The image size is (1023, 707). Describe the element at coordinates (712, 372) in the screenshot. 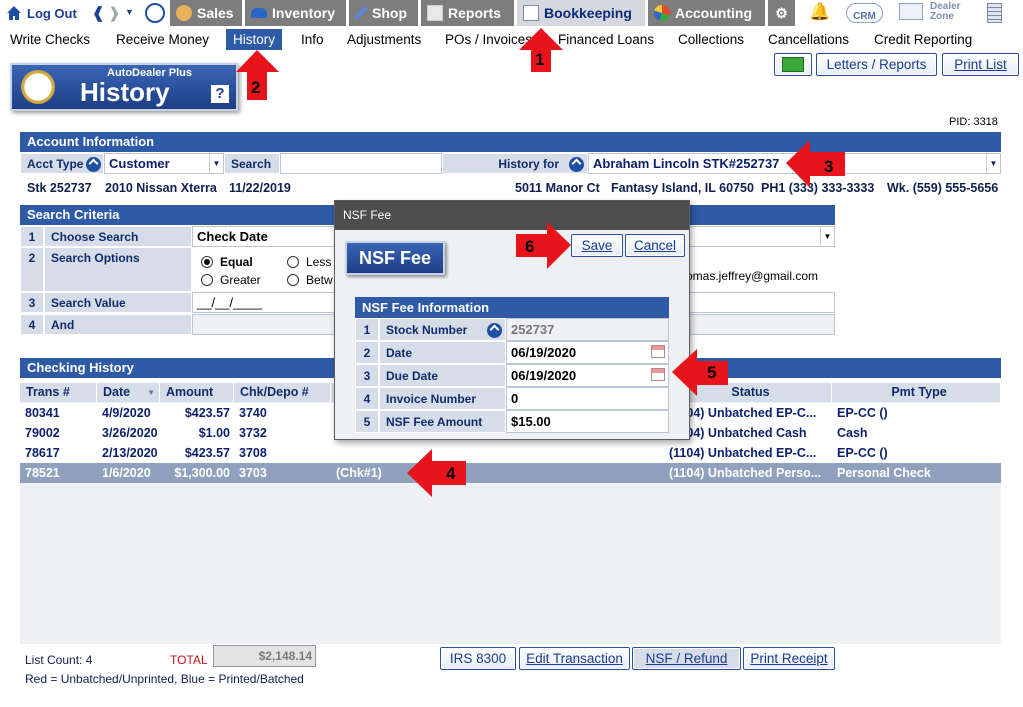

I see `annotation-number-5: 5` at that location.